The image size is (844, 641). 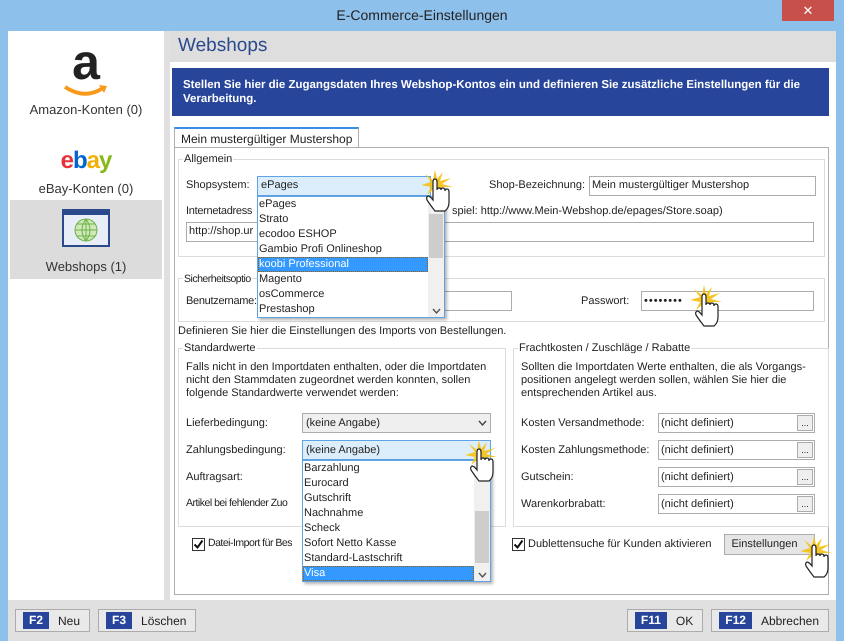 I want to click on field-label: Lieferbedingung:, so click(x=227, y=423).